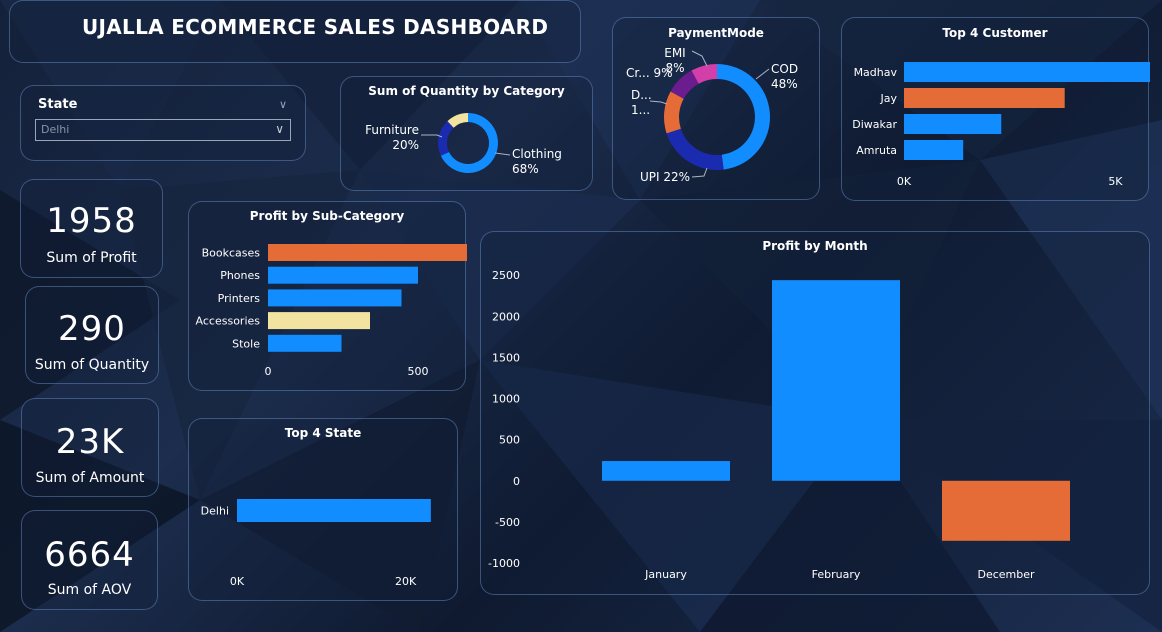 This screenshot has height=632, width=1162. What do you see at coordinates (1027, 72) in the screenshot?
I see `bar-madhav` at bounding box center [1027, 72].